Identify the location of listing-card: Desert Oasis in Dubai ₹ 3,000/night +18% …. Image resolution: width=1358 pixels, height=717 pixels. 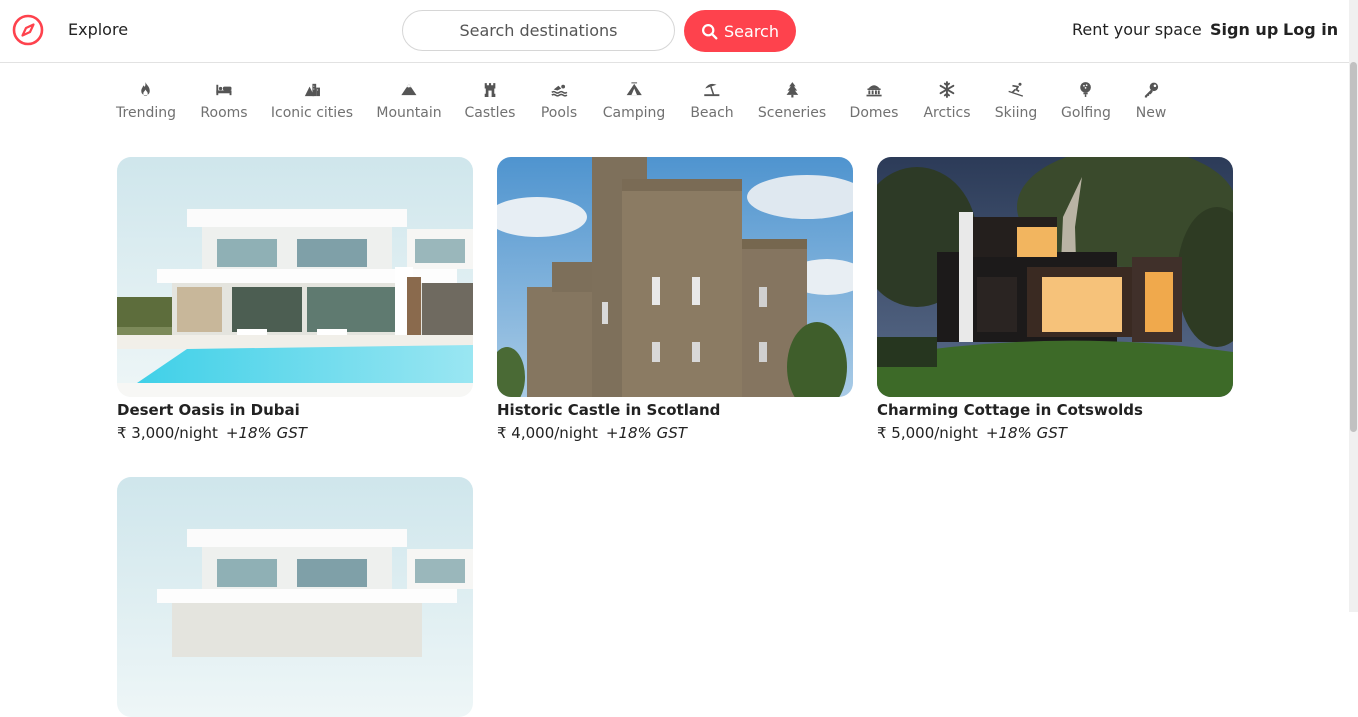
(295, 299).